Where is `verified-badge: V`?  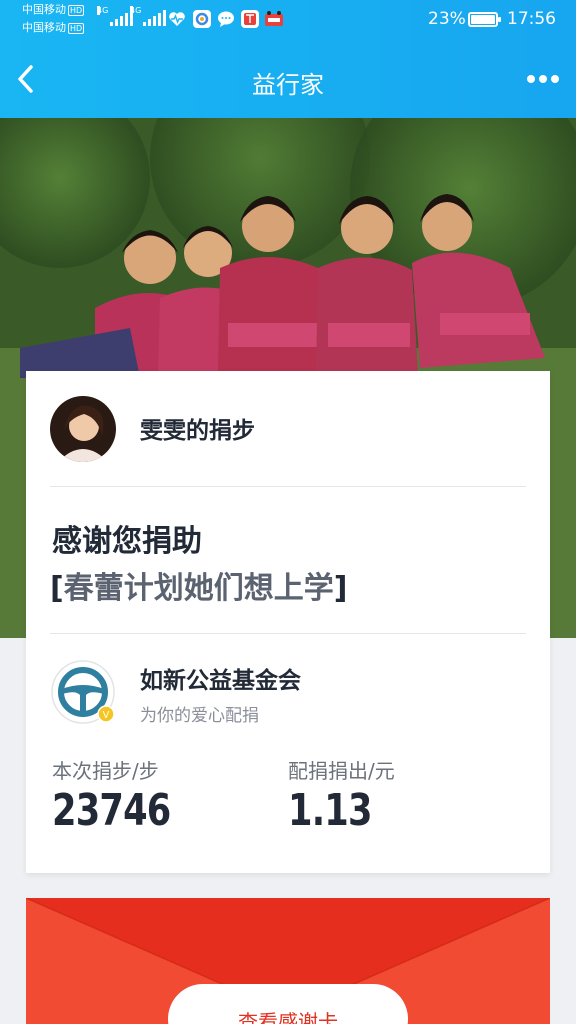
verified-badge: V is located at coordinates (106, 715).